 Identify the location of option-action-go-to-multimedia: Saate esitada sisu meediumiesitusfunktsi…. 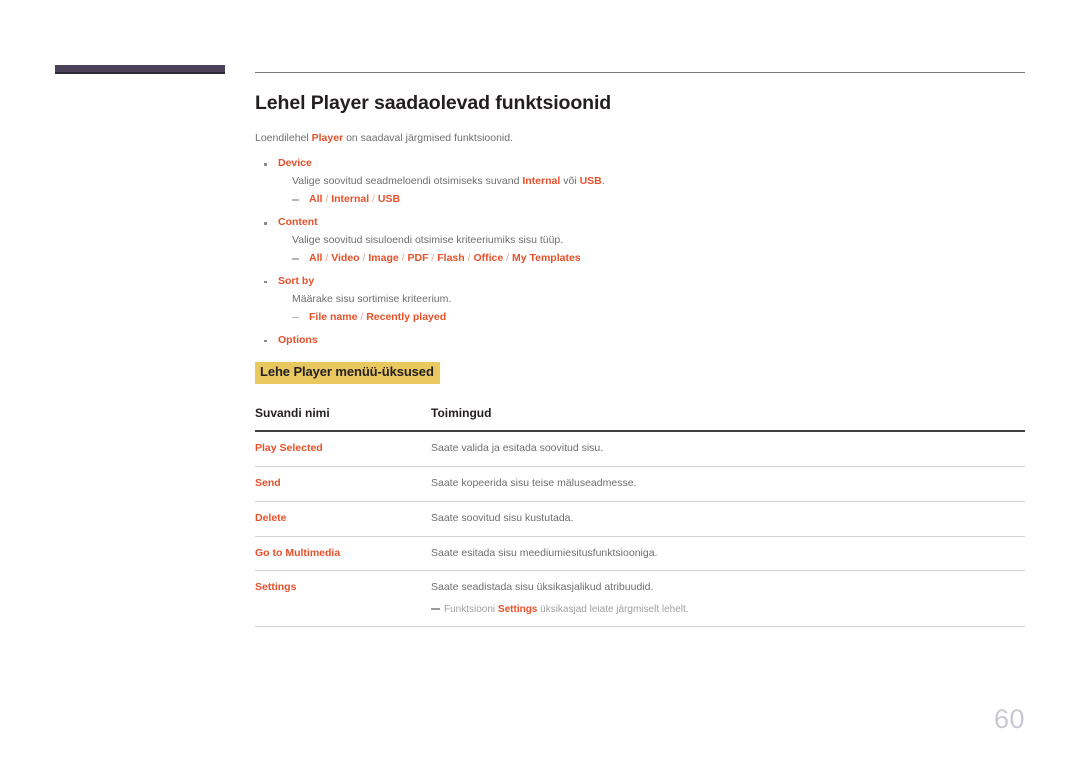
(728, 554).